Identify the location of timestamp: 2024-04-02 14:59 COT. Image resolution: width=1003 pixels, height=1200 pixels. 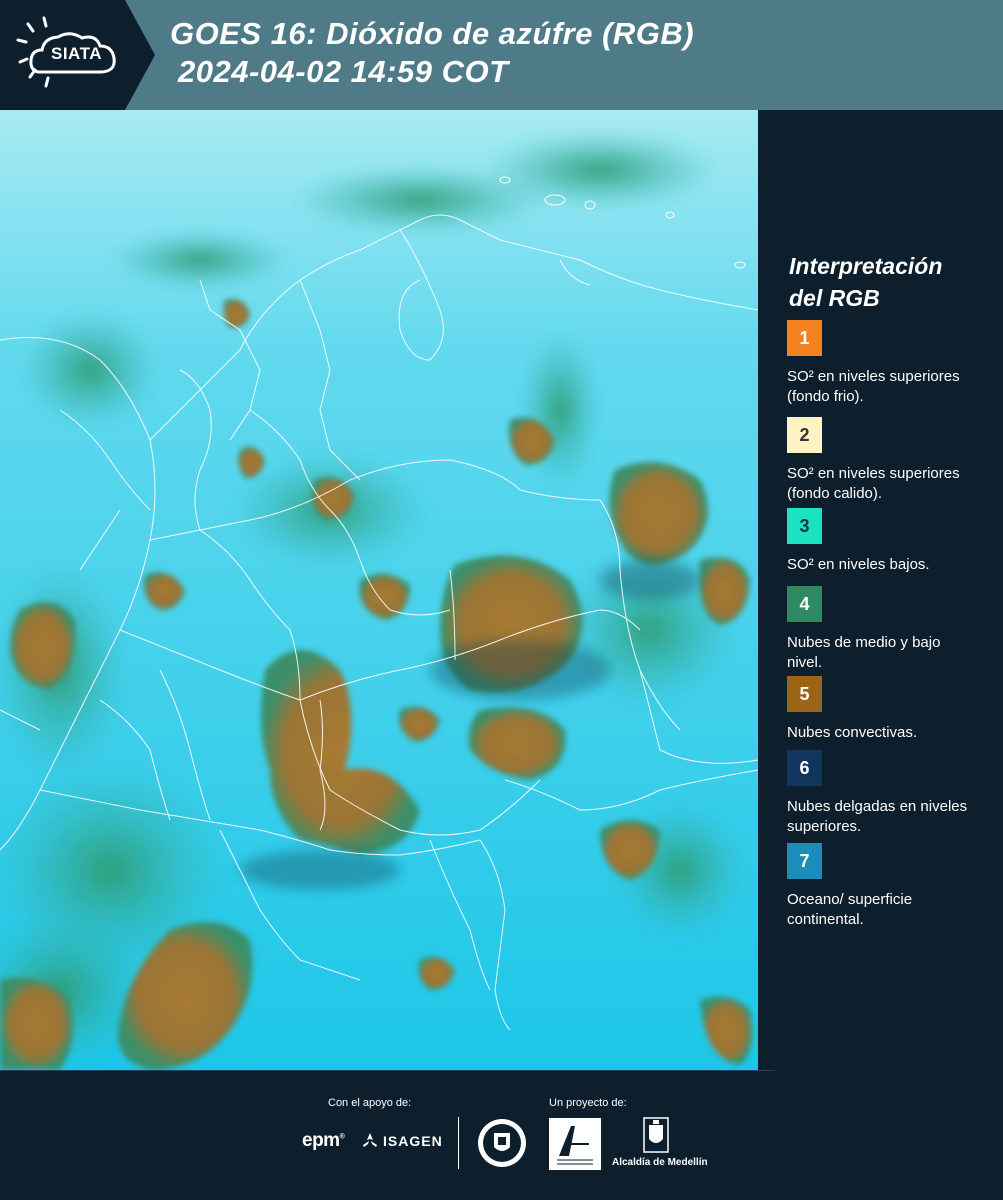
(343, 71).